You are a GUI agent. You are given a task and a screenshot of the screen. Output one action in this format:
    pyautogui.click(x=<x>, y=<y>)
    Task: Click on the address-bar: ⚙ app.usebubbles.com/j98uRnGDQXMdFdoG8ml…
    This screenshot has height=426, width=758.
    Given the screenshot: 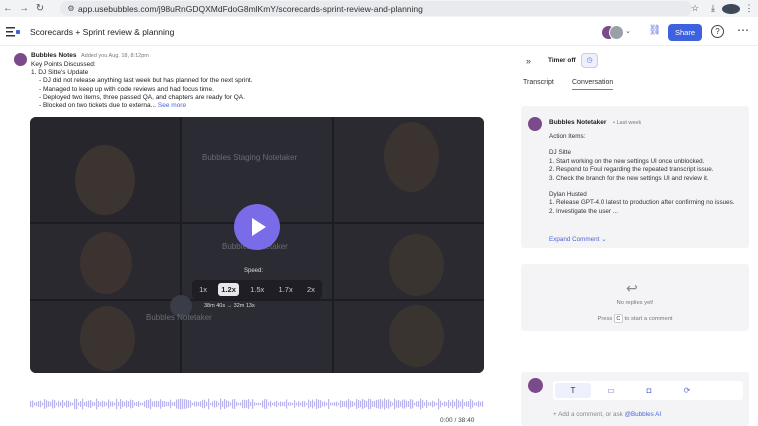 What is the action you would take?
    pyautogui.click(x=376, y=8)
    